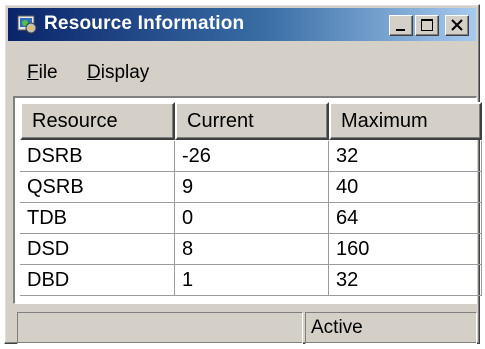 Image resolution: width=485 pixels, height=349 pixels. Describe the element at coordinates (405, 187) in the screenshot. I see `table-cell-maximum: 40` at that location.